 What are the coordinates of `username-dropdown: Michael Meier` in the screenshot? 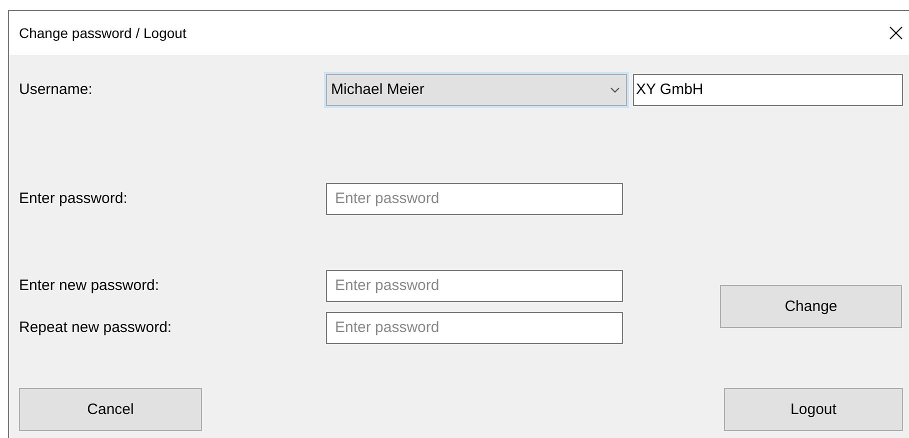 It's located at (476, 90).